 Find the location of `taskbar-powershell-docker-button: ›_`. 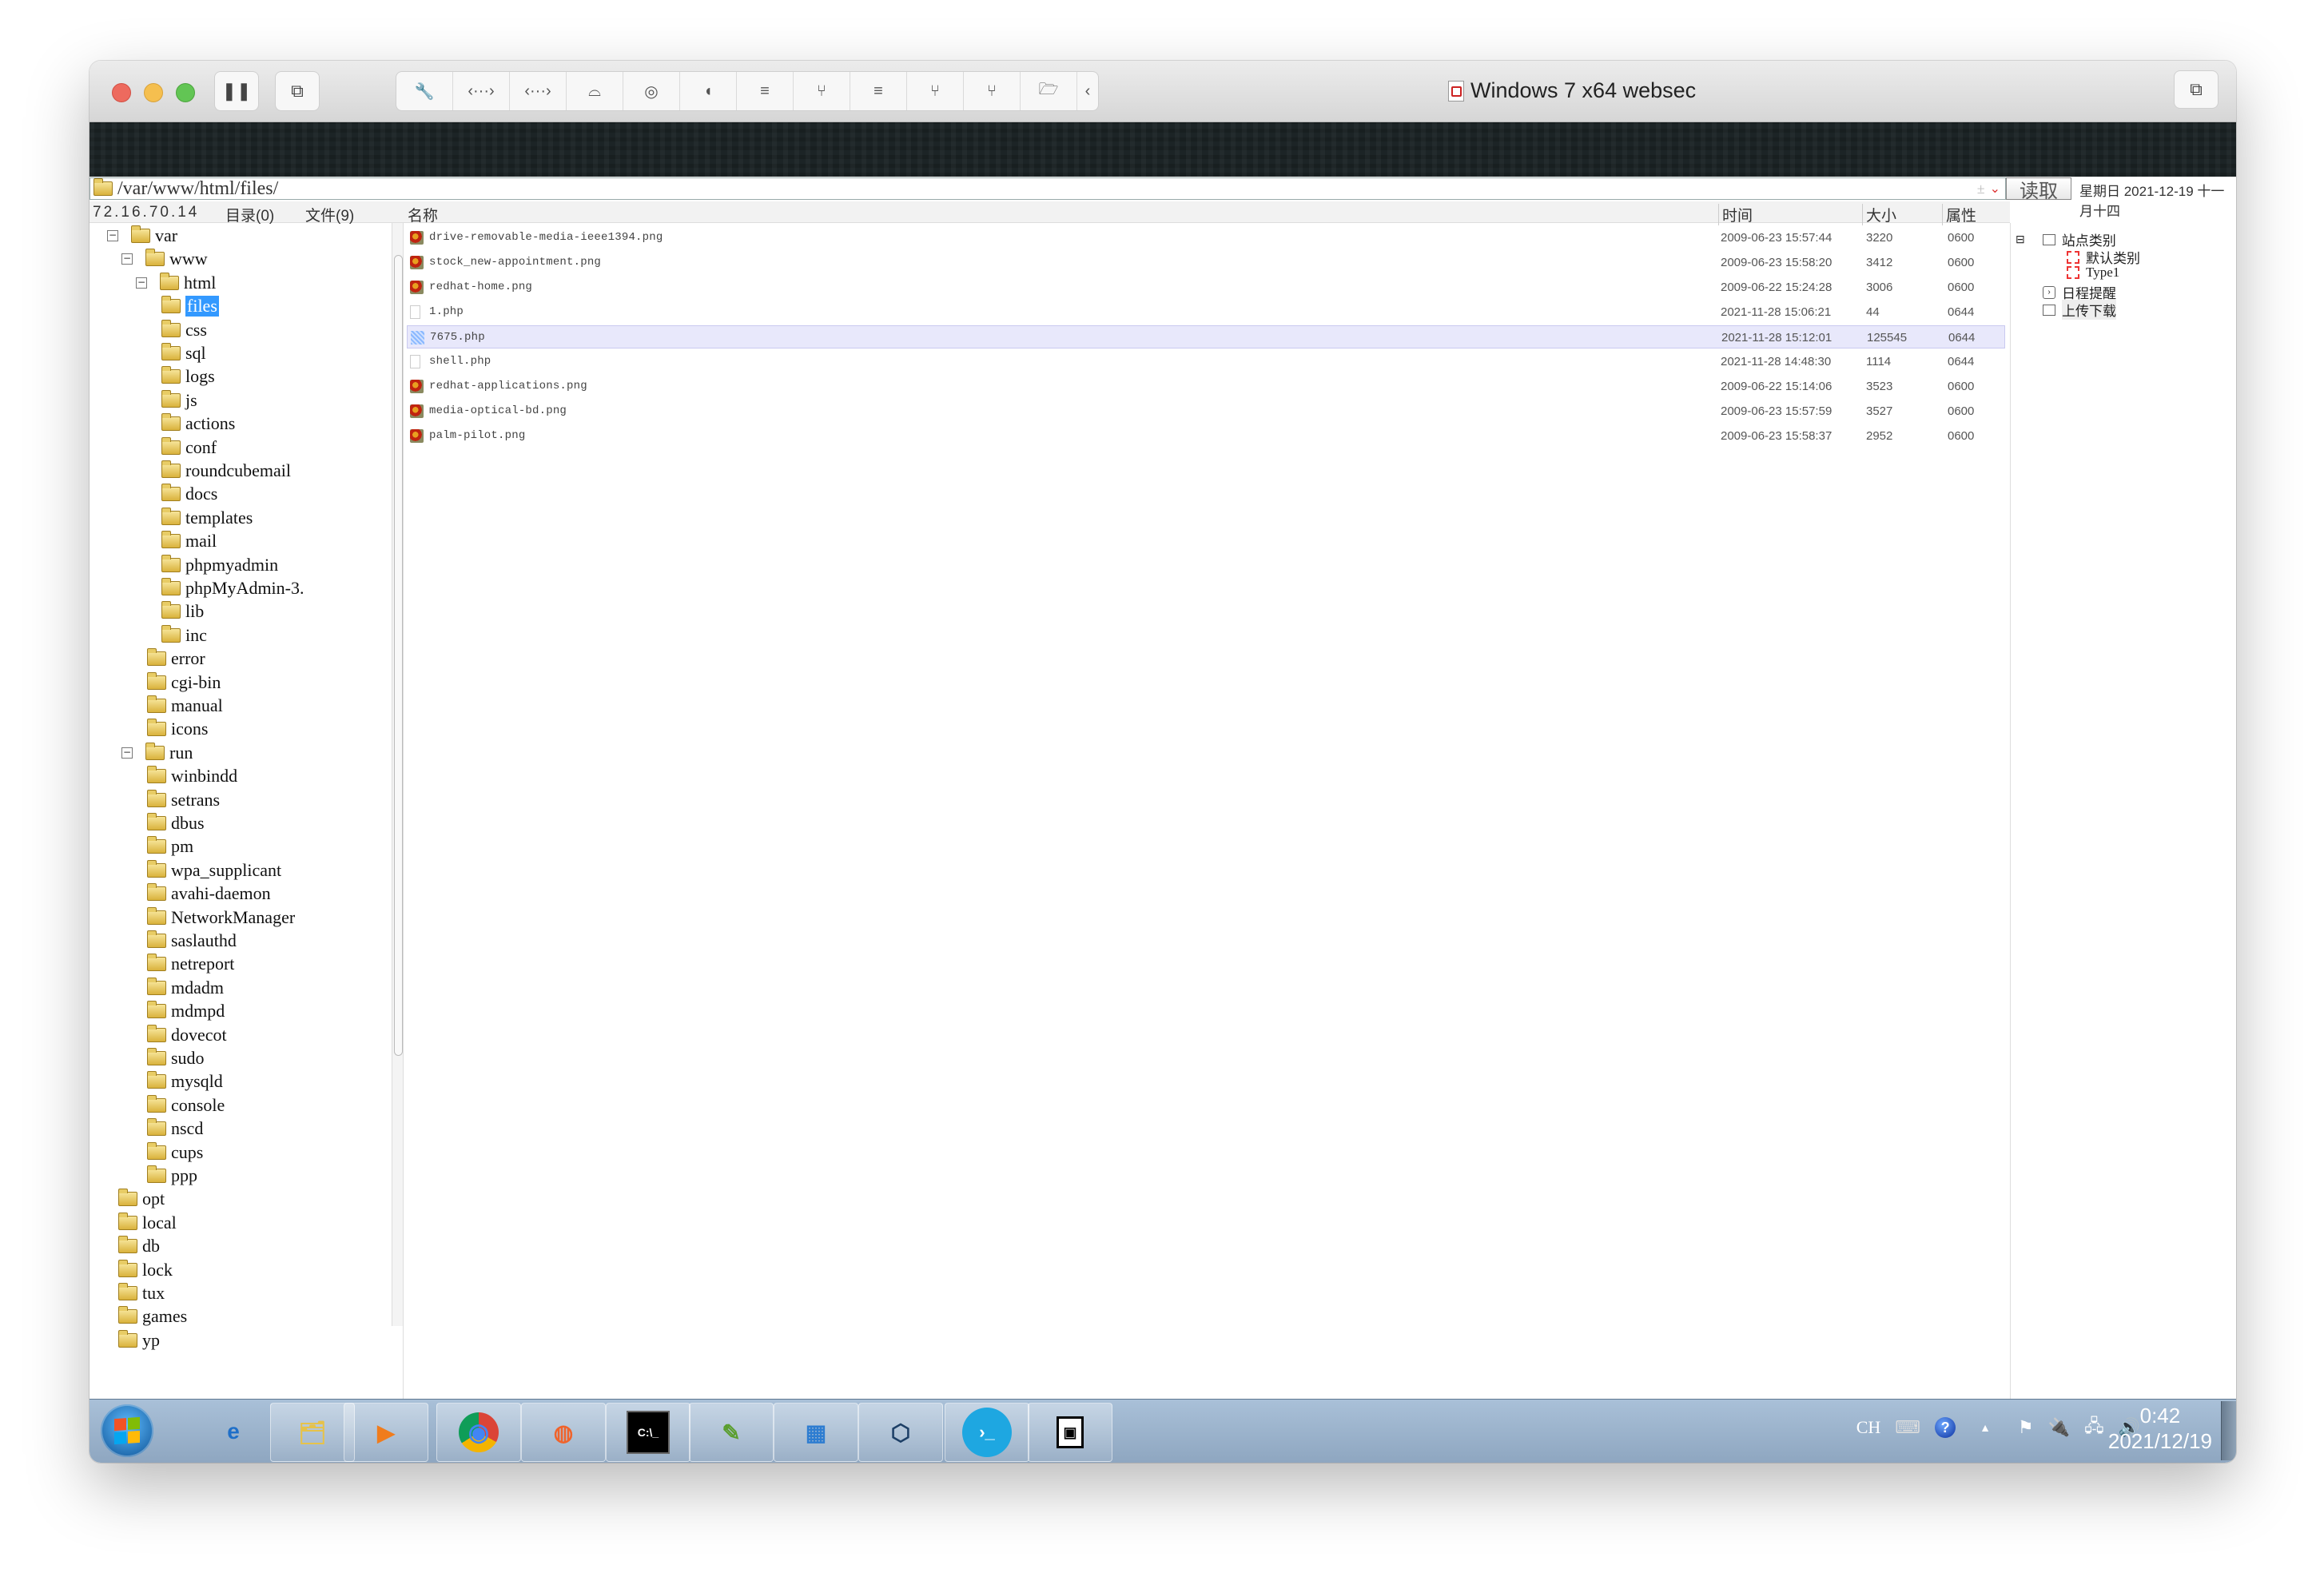

taskbar-powershell-docker-button: ›_ is located at coordinates (987, 1432).